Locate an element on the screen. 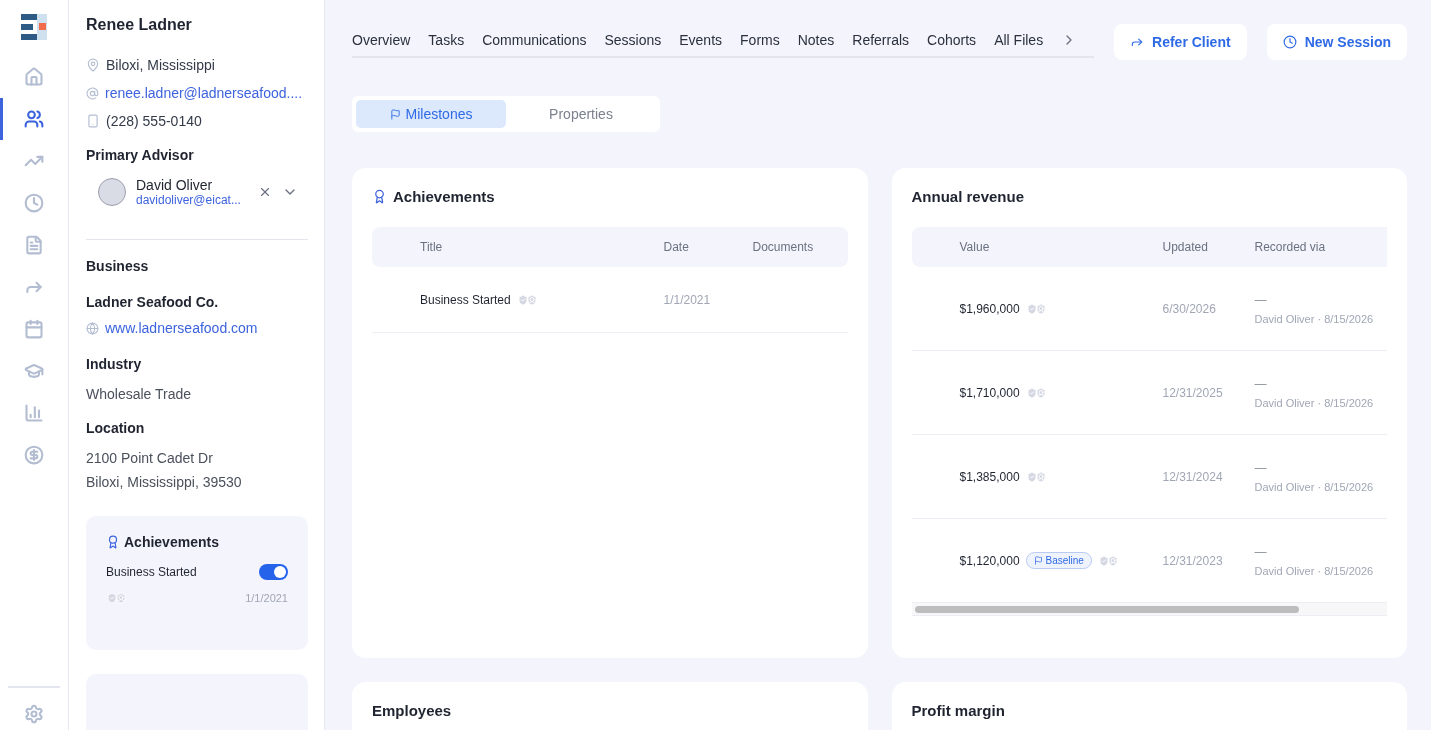 The image size is (1431, 730). segment-tab: Properties is located at coordinates (581, 114).